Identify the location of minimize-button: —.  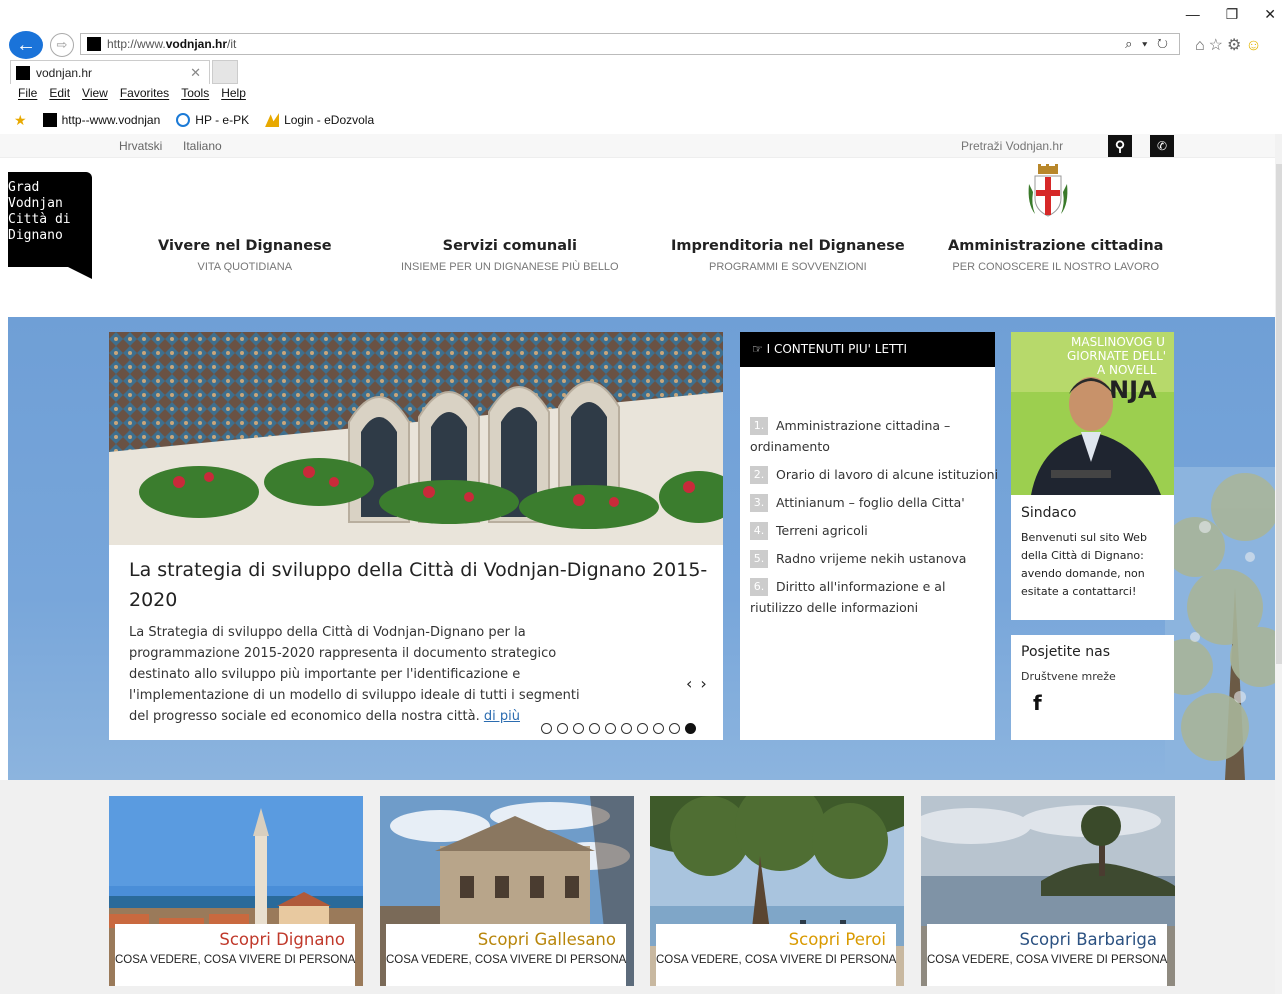
(1193, 14).